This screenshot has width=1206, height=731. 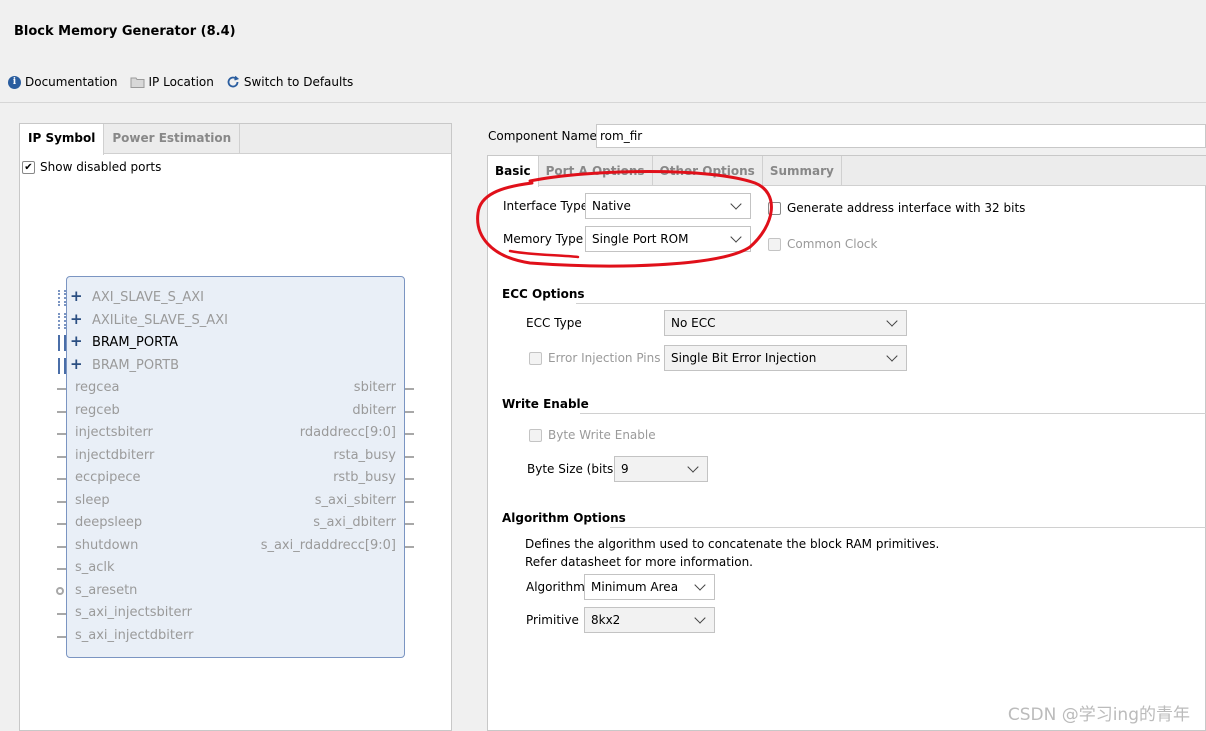 What do you see at coordinates (542, 136) in the screenshot?
I see `component-name-label: Component Name` at bounding box center [542, 136].